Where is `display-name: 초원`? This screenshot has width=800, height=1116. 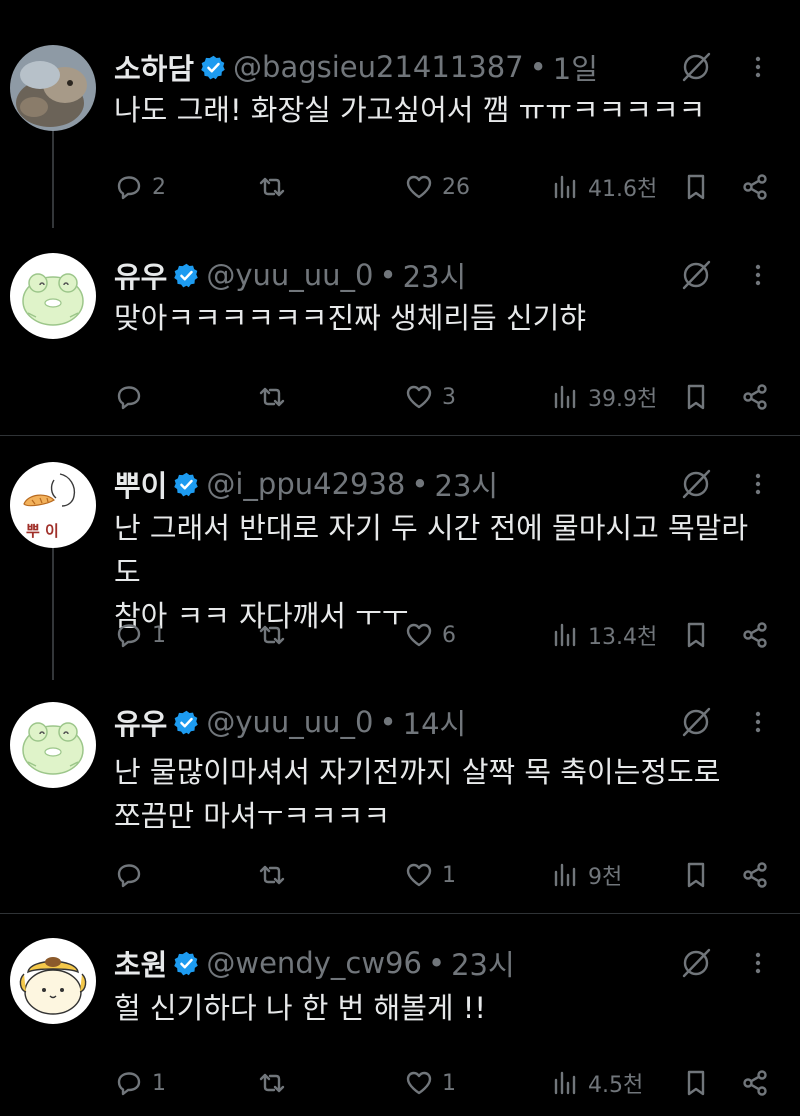 display-name: 초원 is located at coordinates (140, 963).